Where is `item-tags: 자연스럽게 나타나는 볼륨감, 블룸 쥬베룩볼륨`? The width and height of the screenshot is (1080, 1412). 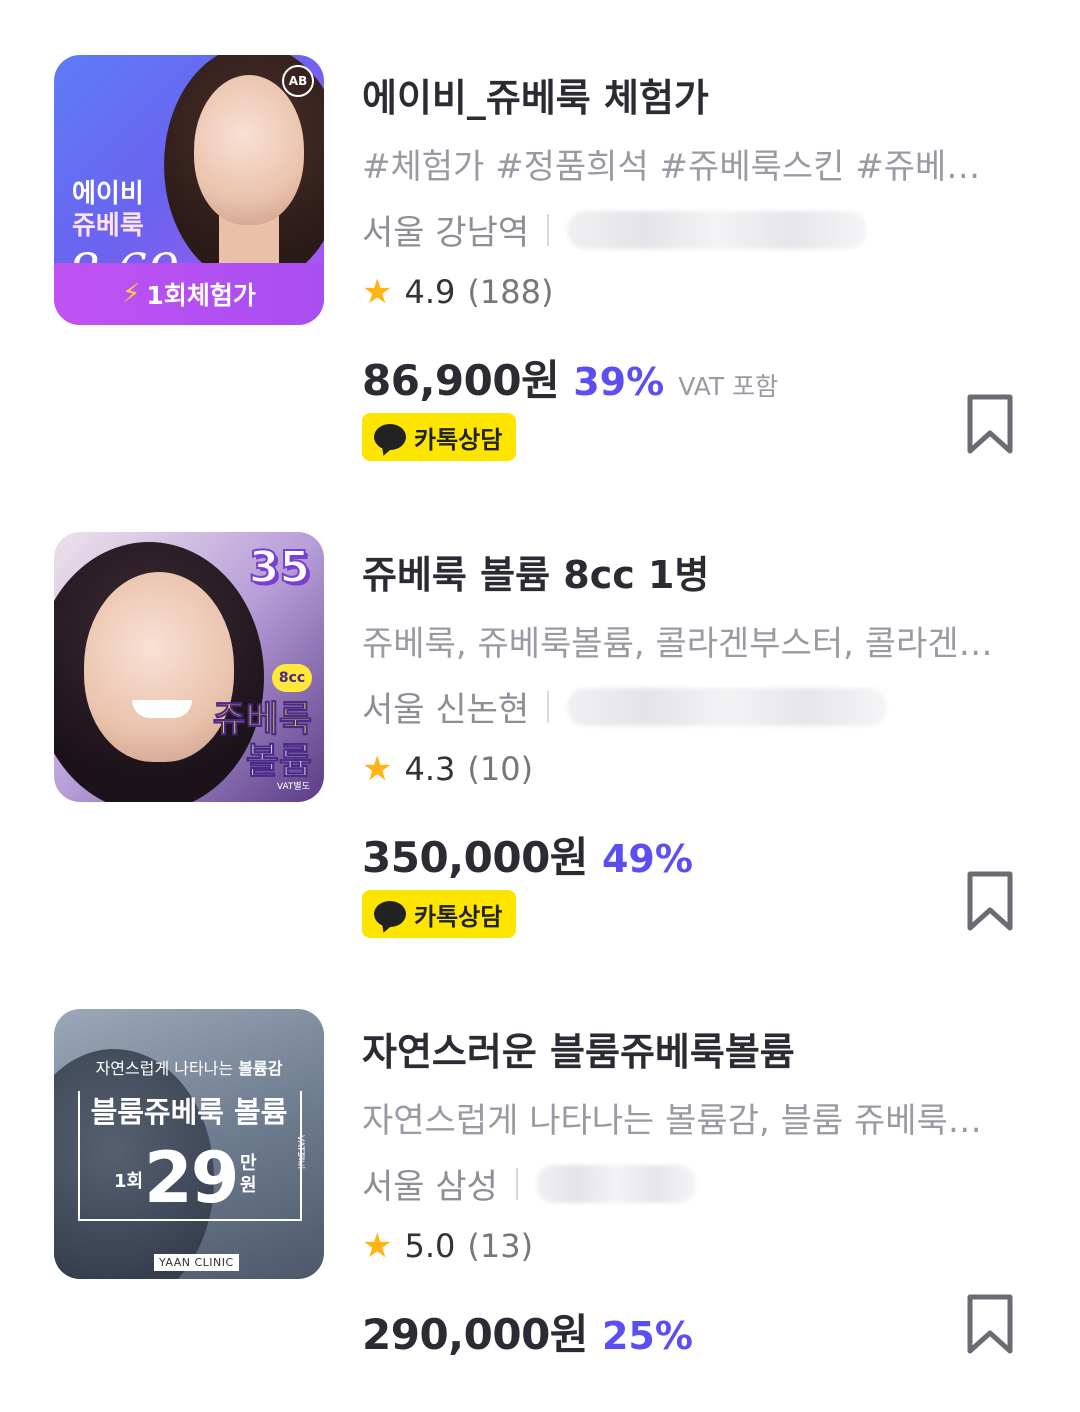
item-tags: 자연스럽게 나타나는 볼륨감, 블룸 쥬베룩볼륨 is located at coordinates (682, 1121).